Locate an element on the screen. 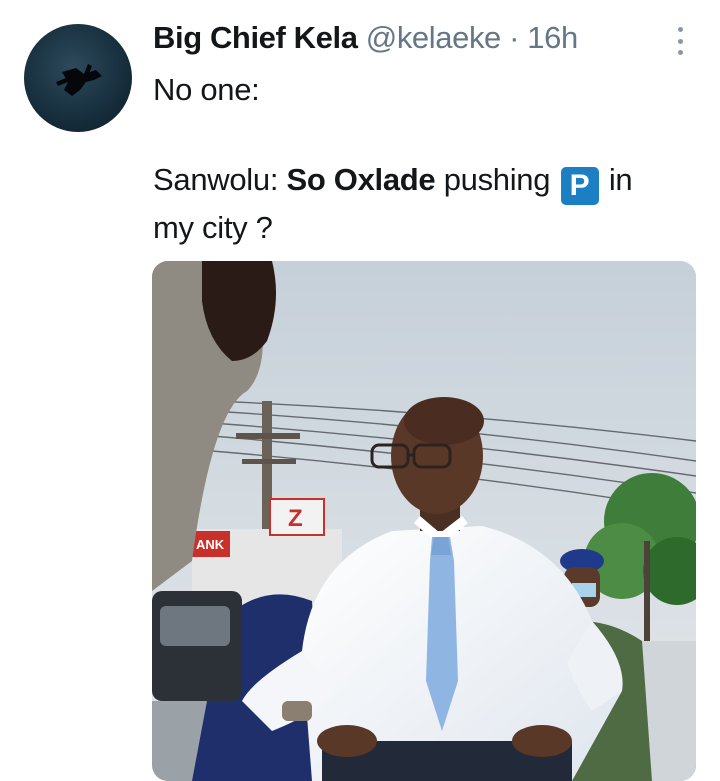  tweet-header: Big Chief Kela @kelaeke · 16h is located at coordinates (406, 38).